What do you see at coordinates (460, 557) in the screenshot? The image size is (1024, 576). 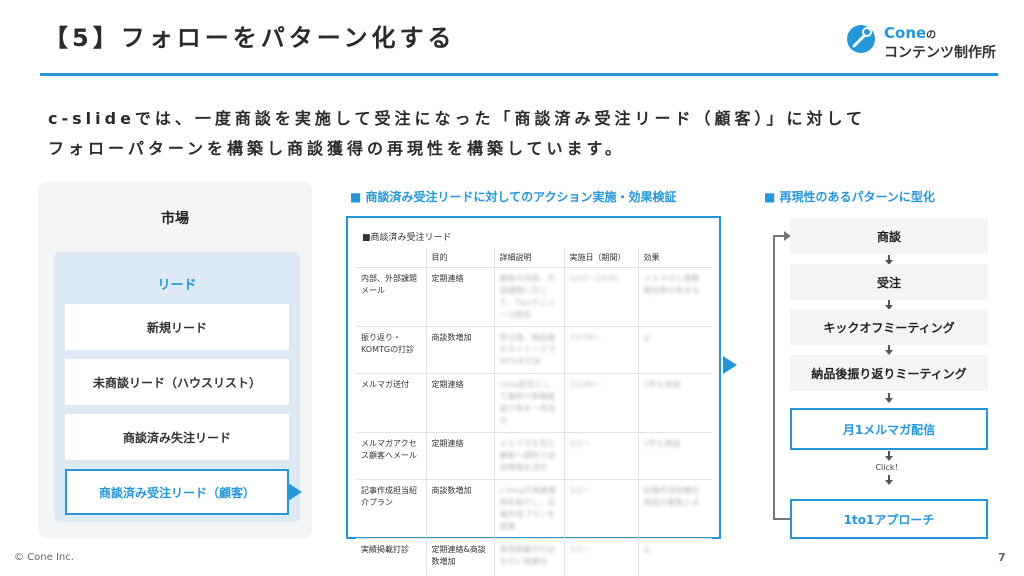 I see `table-cell: 定期連絡&商談数増加` at bounding box center [460, 557].